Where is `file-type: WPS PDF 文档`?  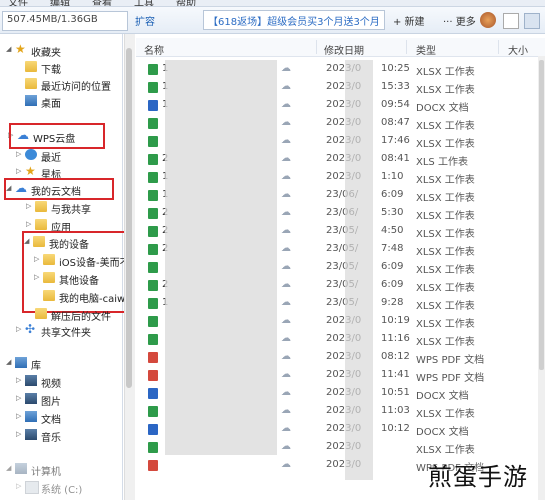 file-type: WPS PDF 文档 is located at coordinates (450, 360).